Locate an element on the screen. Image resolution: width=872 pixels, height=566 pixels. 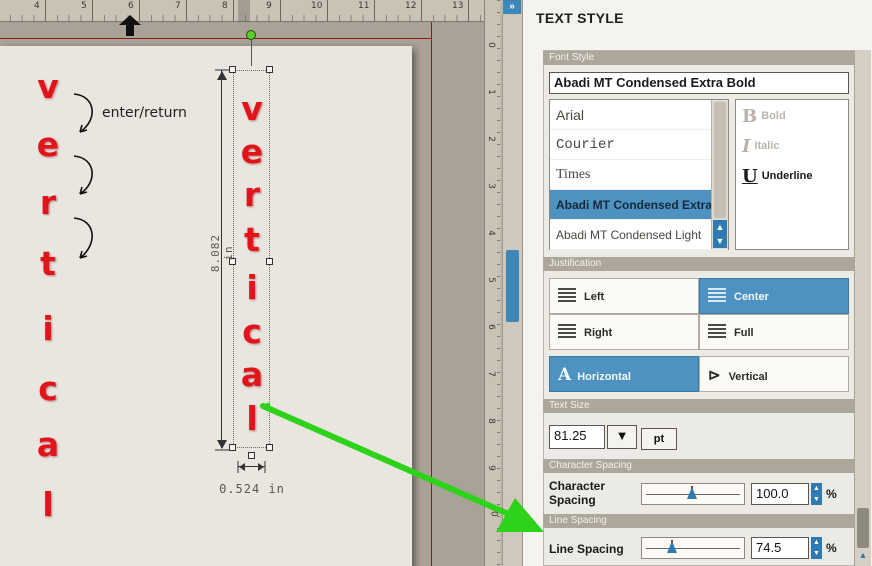
font-list-item: Courier is located at coordinates (639, 145).